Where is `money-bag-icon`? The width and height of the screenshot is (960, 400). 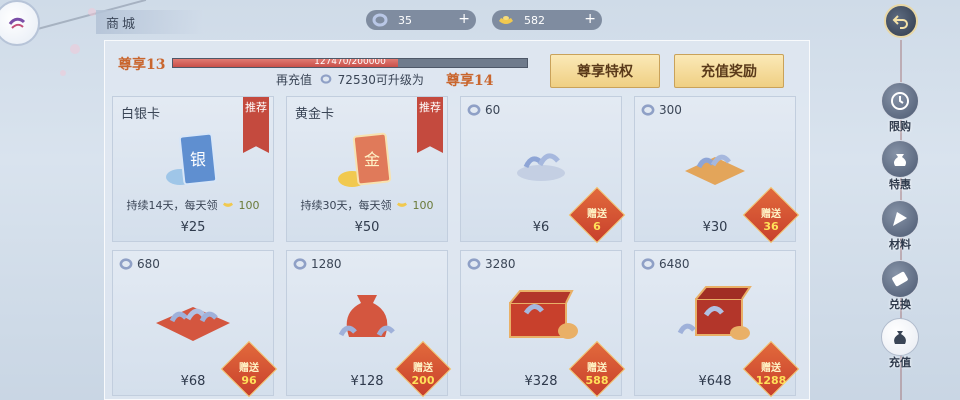
money-bag-icon is located at coordinates (900, 337).